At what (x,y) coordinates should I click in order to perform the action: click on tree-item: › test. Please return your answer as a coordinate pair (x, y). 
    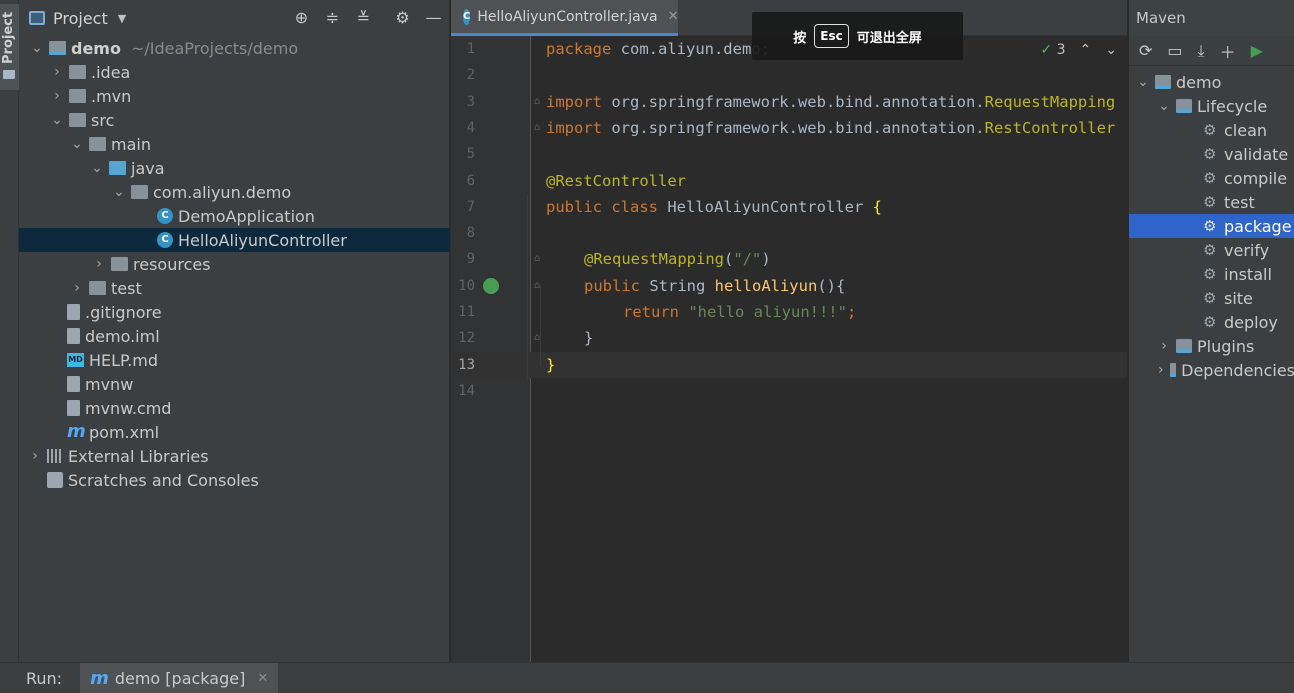
    Looking at the image, I should click on (234, 288).